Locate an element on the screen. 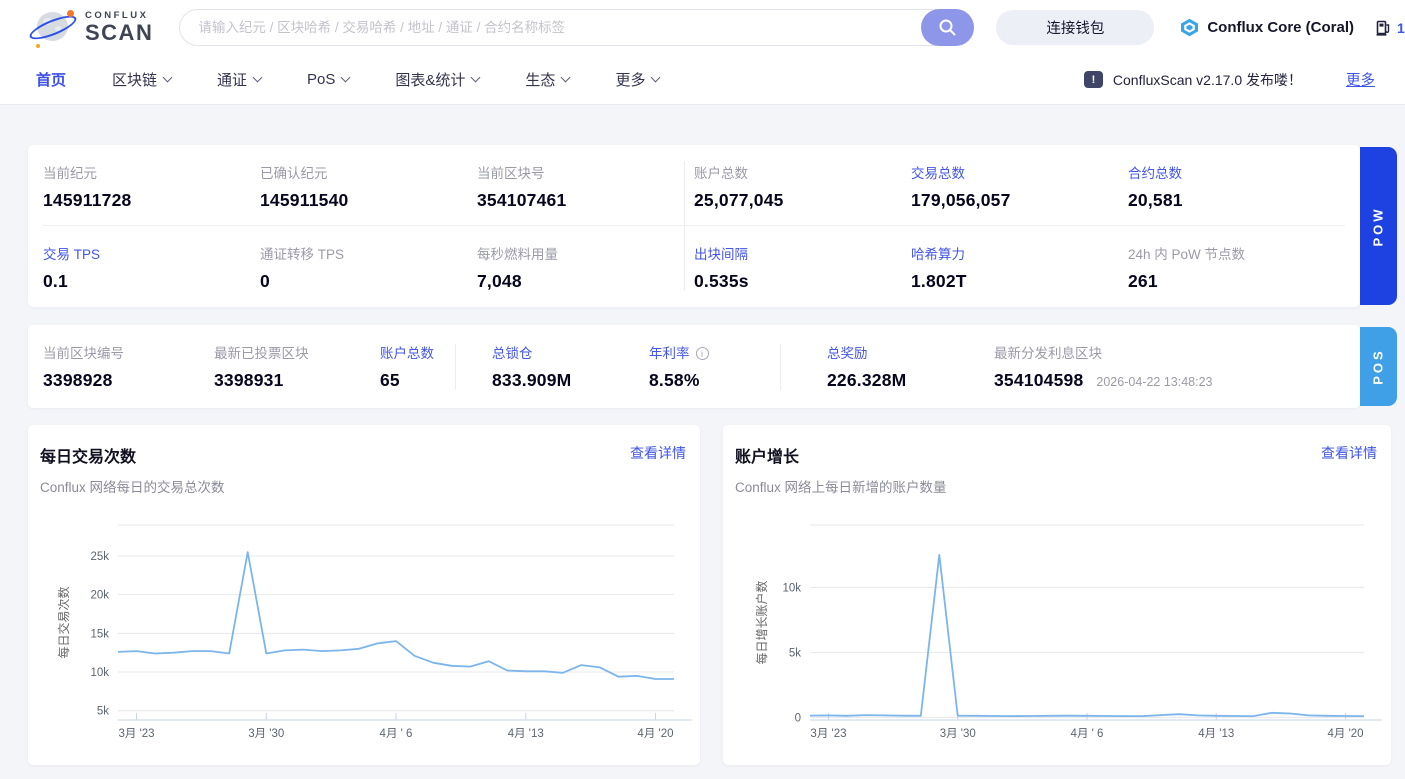  nav-item-6: 更多 is located at coordinates (638, 79).